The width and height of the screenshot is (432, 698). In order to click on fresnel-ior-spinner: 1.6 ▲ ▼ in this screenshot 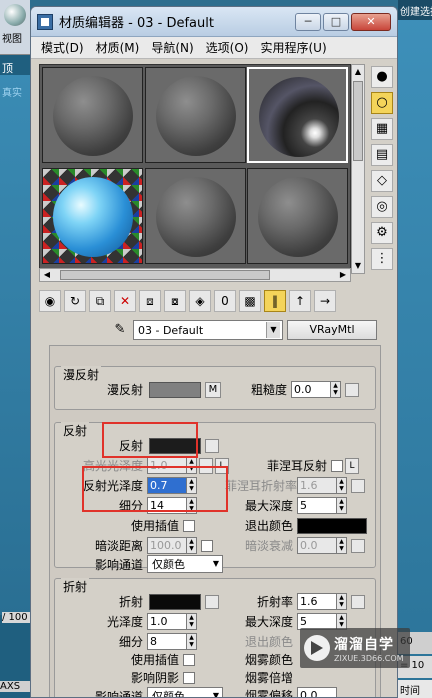, I will do `click(322, 485)`.